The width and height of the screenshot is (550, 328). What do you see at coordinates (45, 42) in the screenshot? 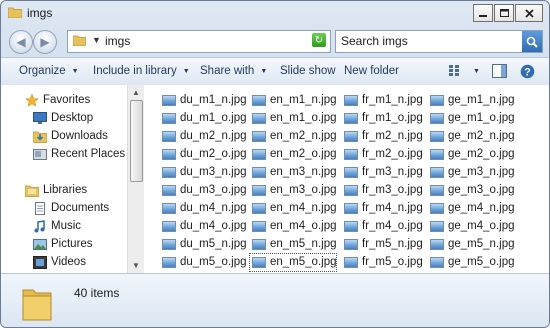
I see `forward-button: ▶` at bounding box center [45, 42].